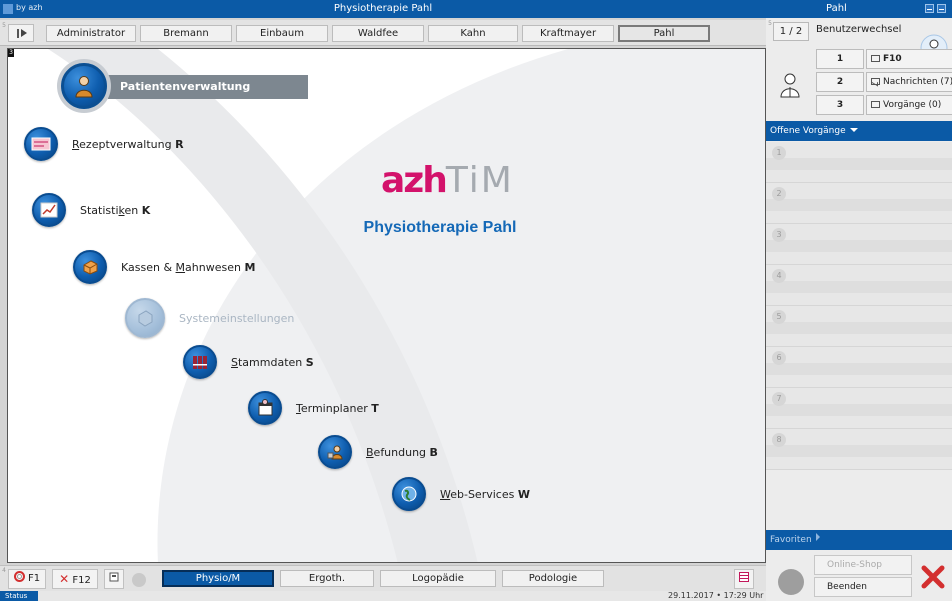 Image resolution: width=952 pixels, height=601 pixels. I want to click on task-slot: 4, so click(859, 285).